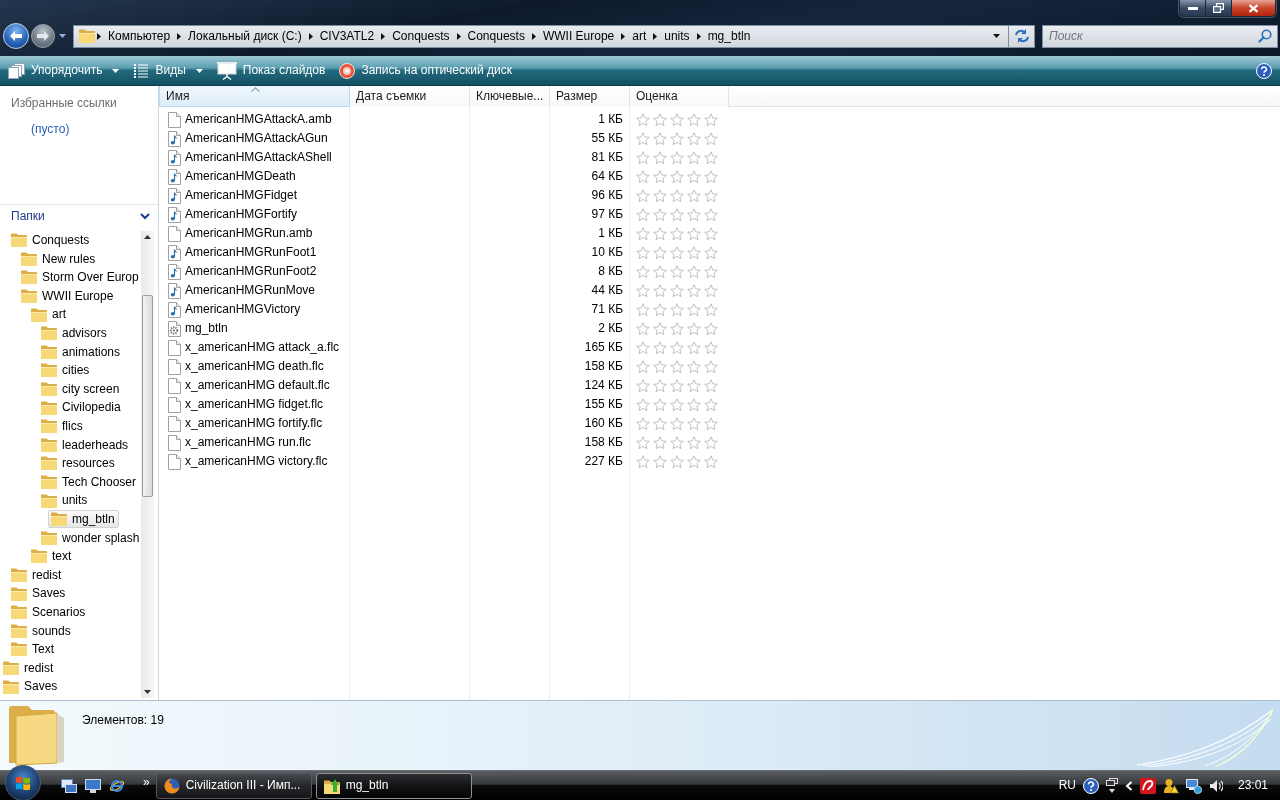 This screenshot has height=800, width=1280. I want to click on tree-item: redist, so click(37, 575).